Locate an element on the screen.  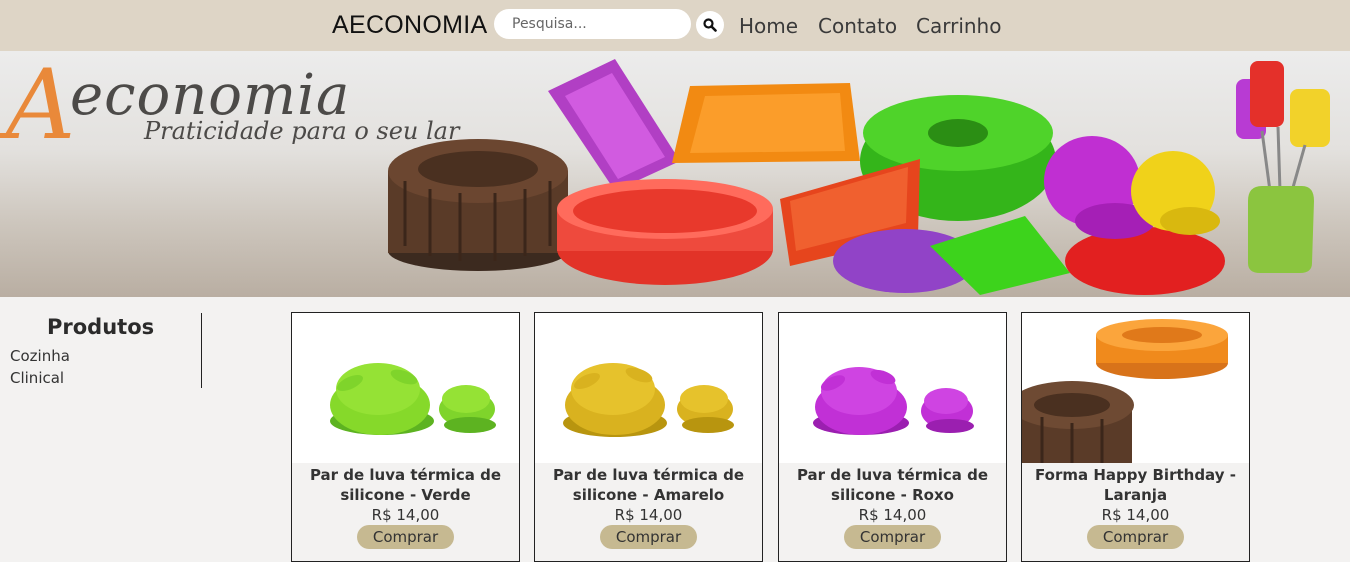
brand-name: AECONOMIA is located at coordinates (410, 25).